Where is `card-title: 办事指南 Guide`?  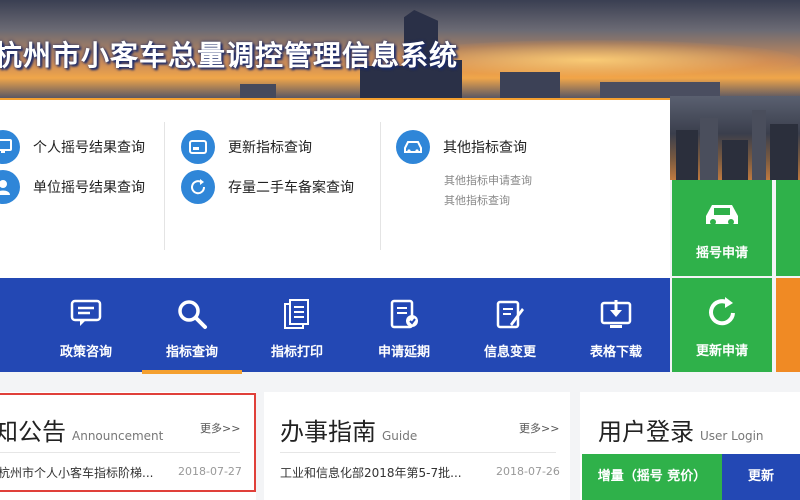
card-title: 办事指南 Guide is located at coordinates (349, 432).